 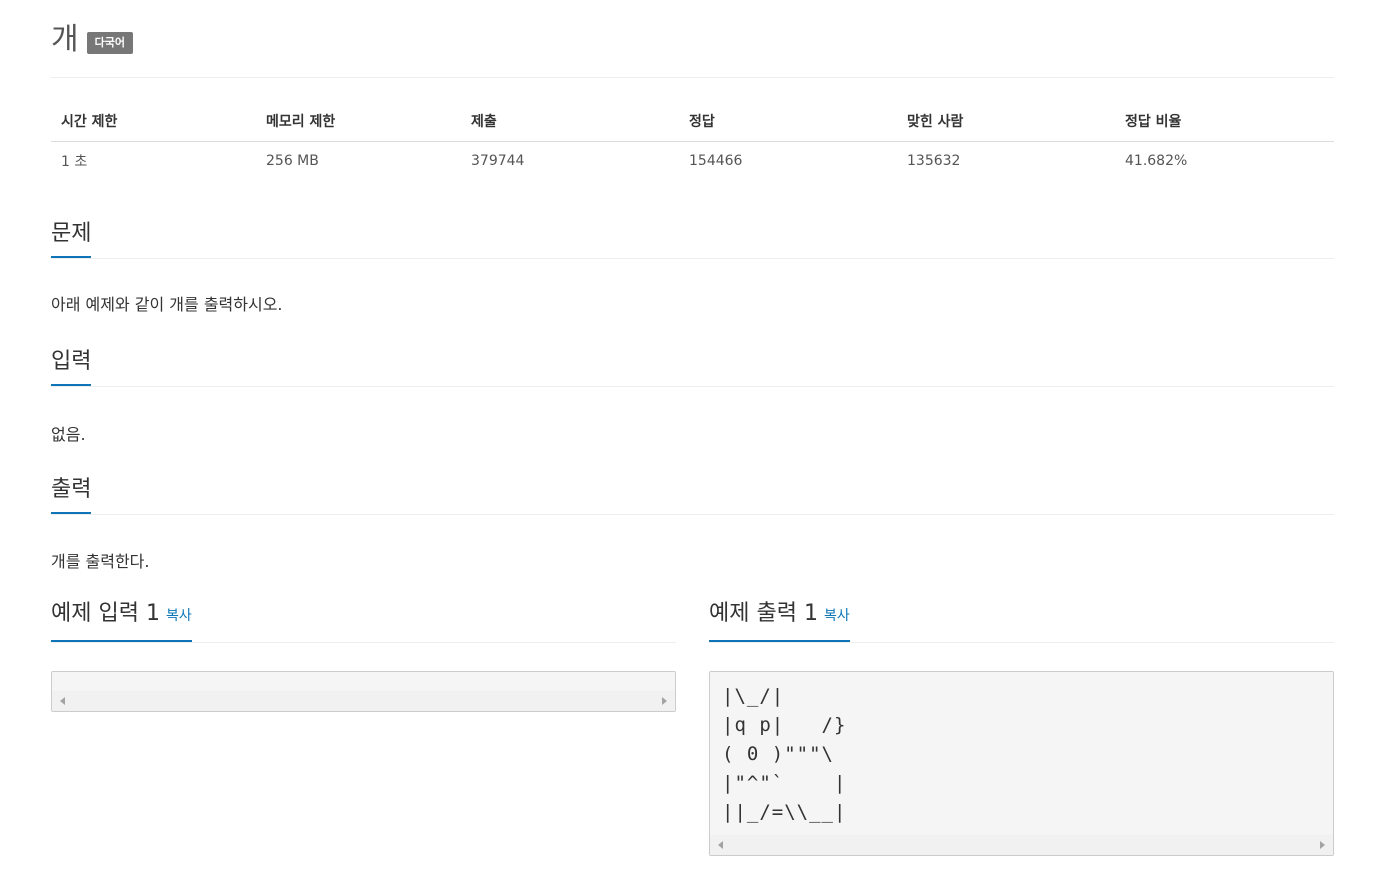 What do you see at coordinates (100, 561) in the screenshot?
I see `output-description: 개를 출력한다.` at bounding box center [100, 561].